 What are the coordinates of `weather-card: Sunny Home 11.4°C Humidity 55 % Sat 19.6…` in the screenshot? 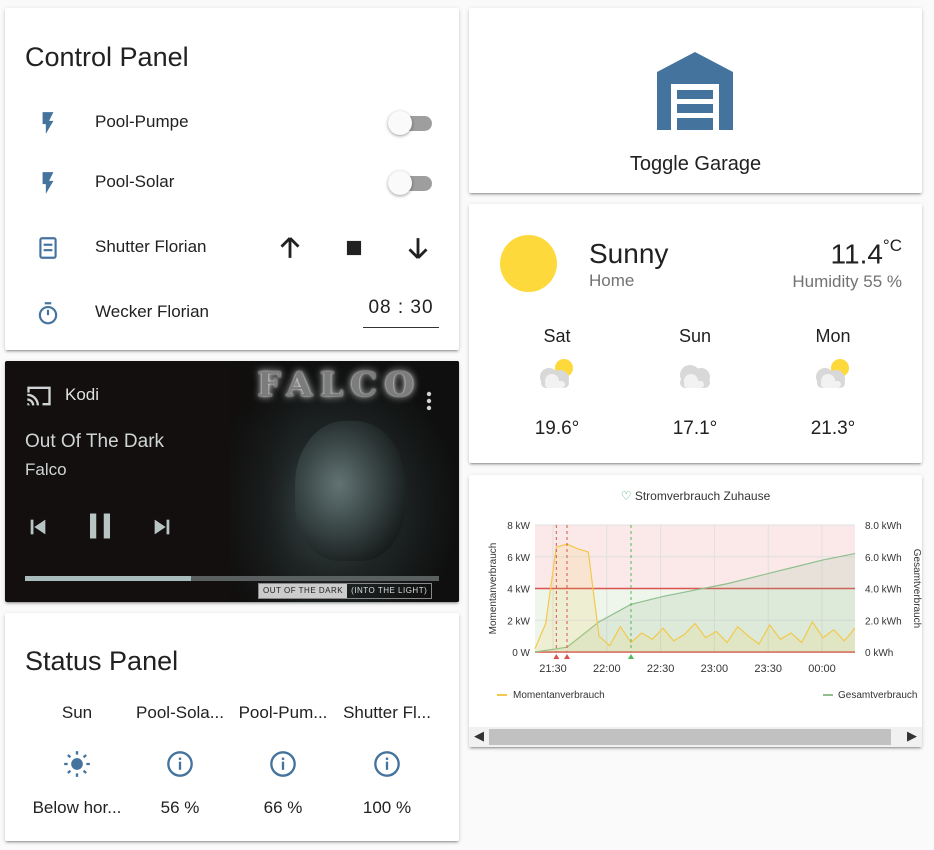 It's located at (695, 333).